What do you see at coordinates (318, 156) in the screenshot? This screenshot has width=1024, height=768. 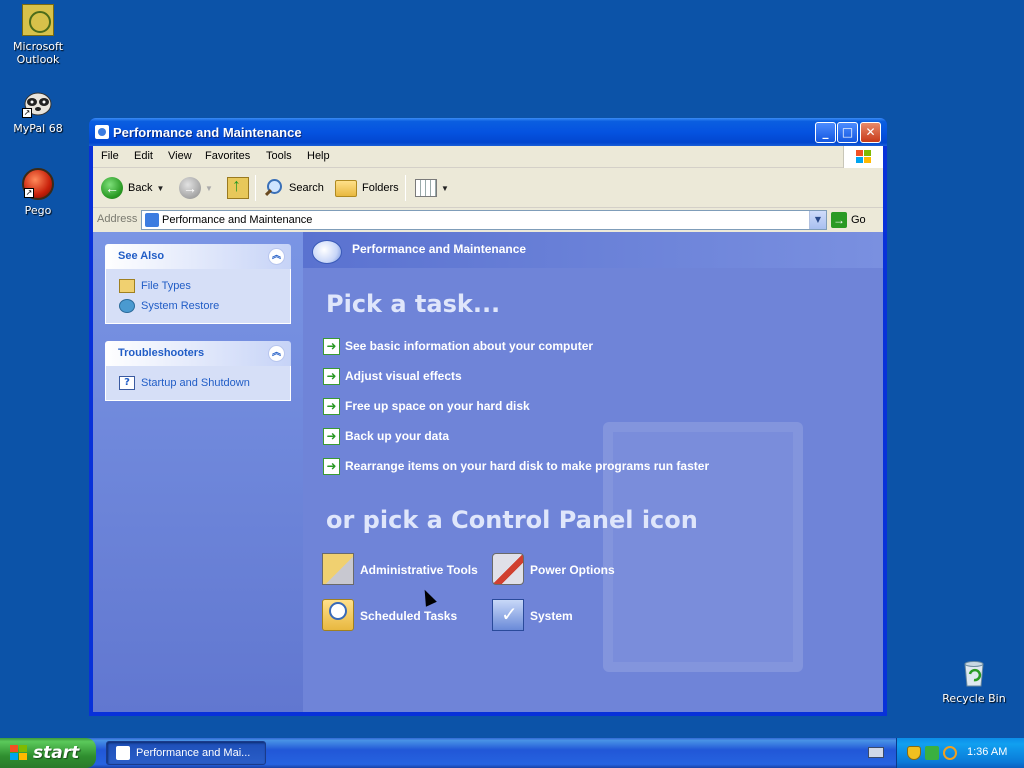 I see `menu-help: Help` at bounding box center [318, 156].